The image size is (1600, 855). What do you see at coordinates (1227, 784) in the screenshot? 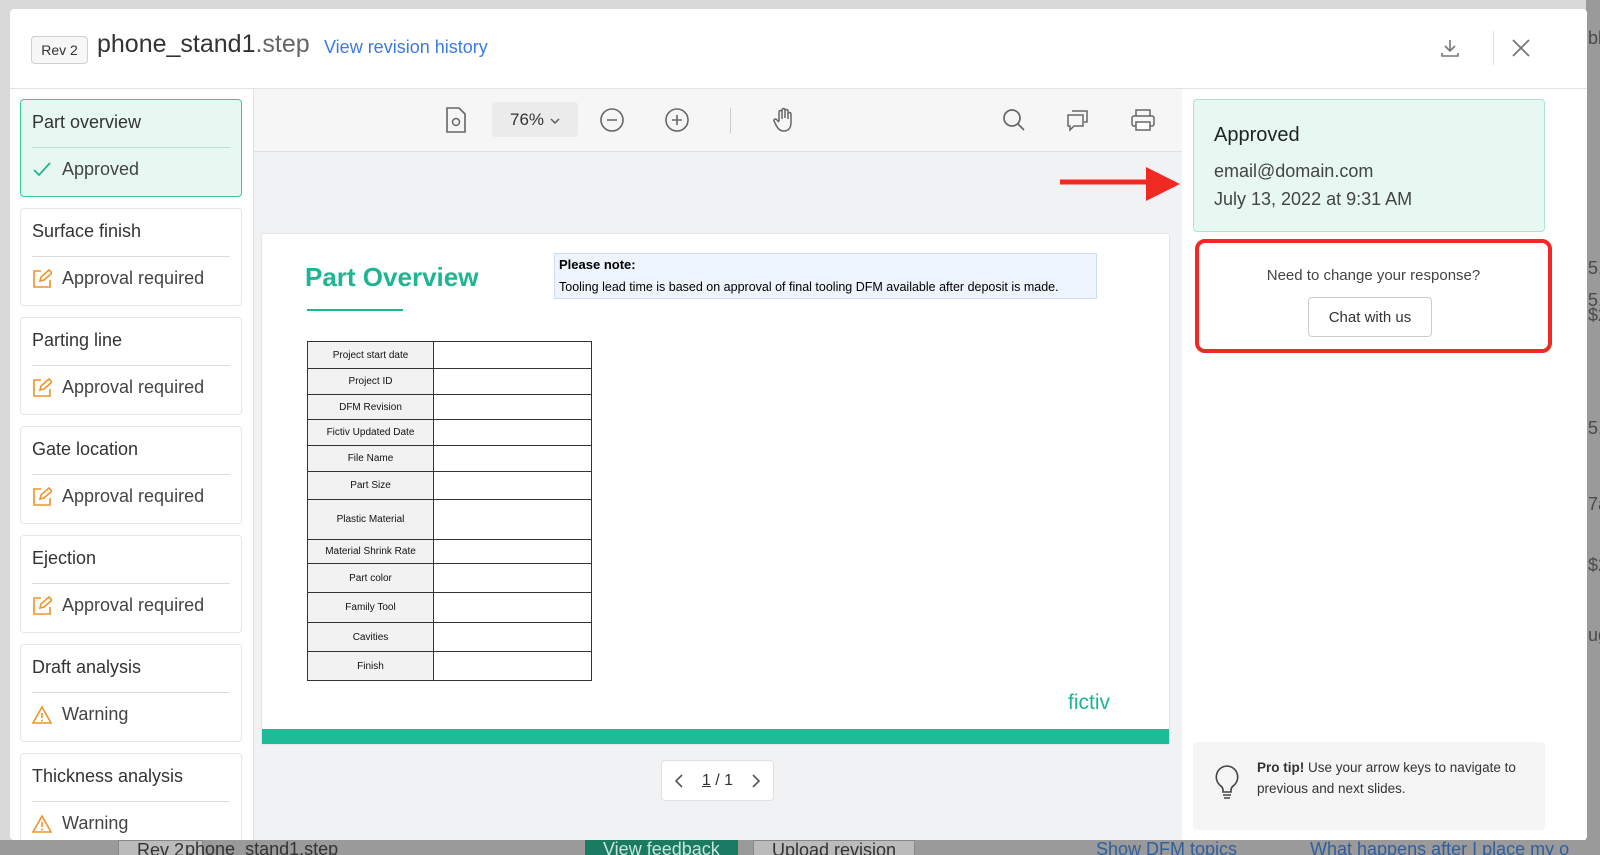
I see `lightbulb-icon` at bounding box center [1227, 784].